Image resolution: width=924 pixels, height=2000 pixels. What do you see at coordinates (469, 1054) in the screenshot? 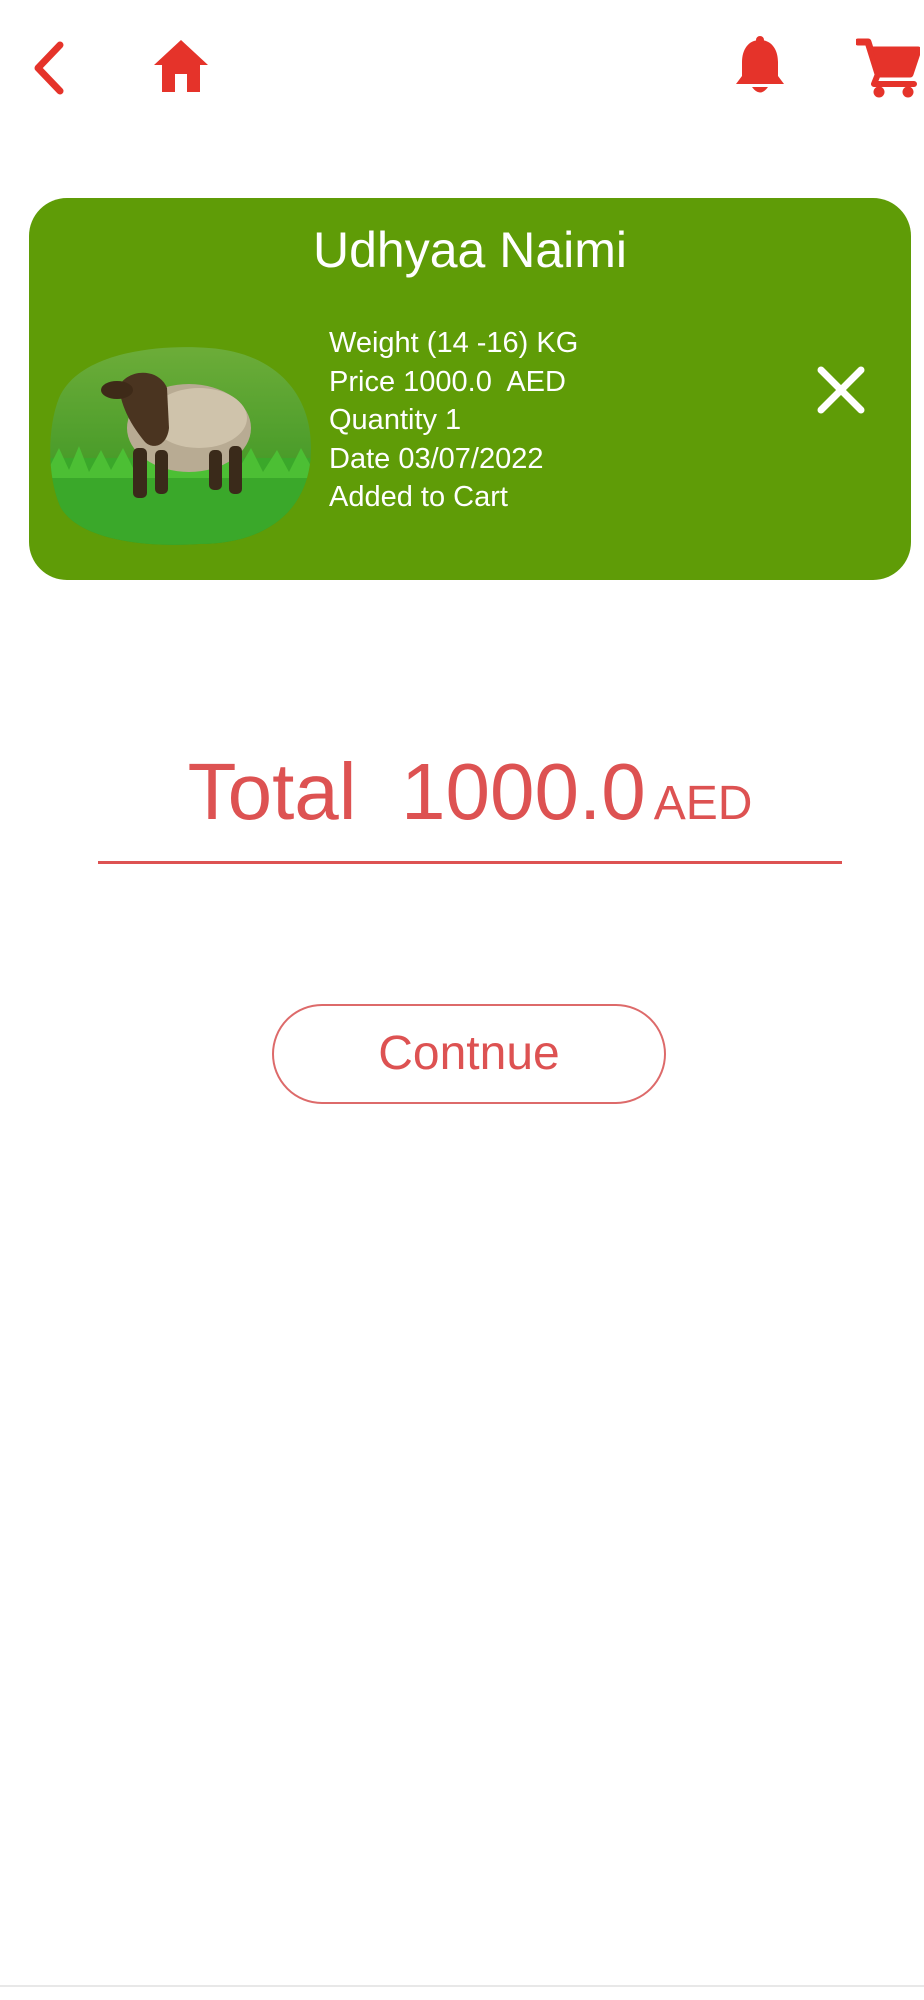
I see `continue-button: Contnue` at bounding box center [469, 1054].